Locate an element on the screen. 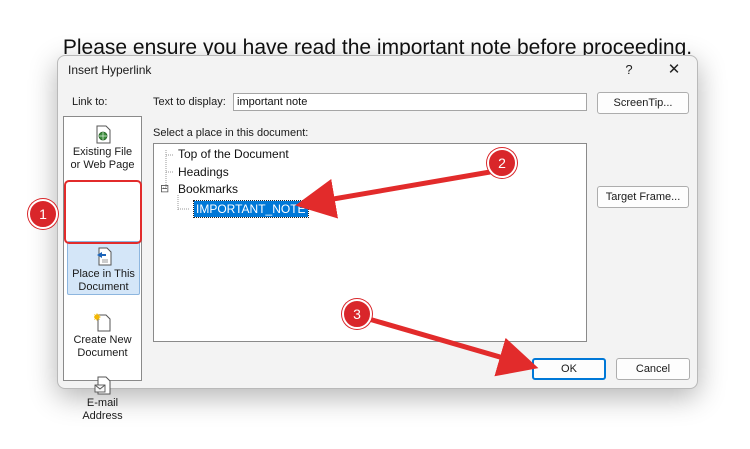 The width and height of the screenshot is (750, 449). arrow-to-ok is located at coordinates (450, 345).